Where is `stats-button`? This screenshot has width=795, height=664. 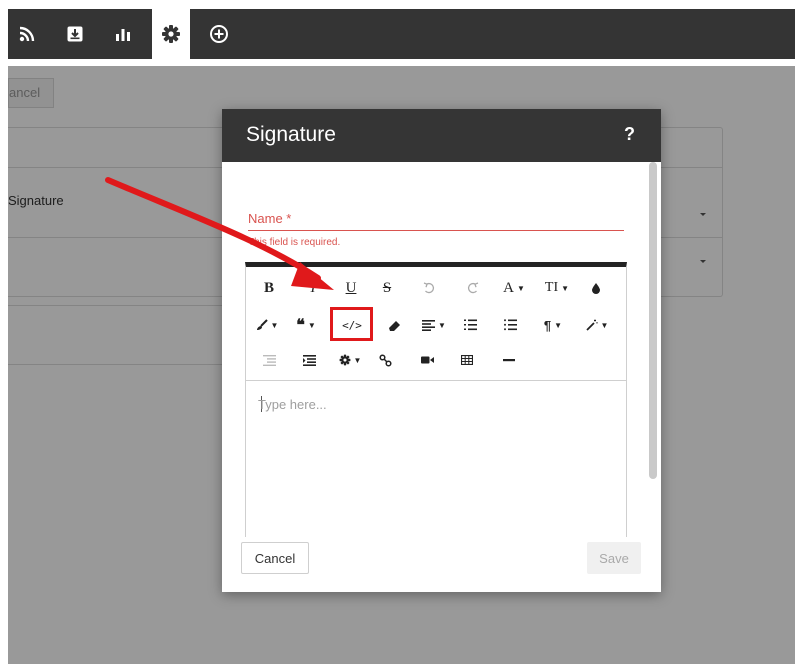 stats-button is located at coordinates (123, 34).